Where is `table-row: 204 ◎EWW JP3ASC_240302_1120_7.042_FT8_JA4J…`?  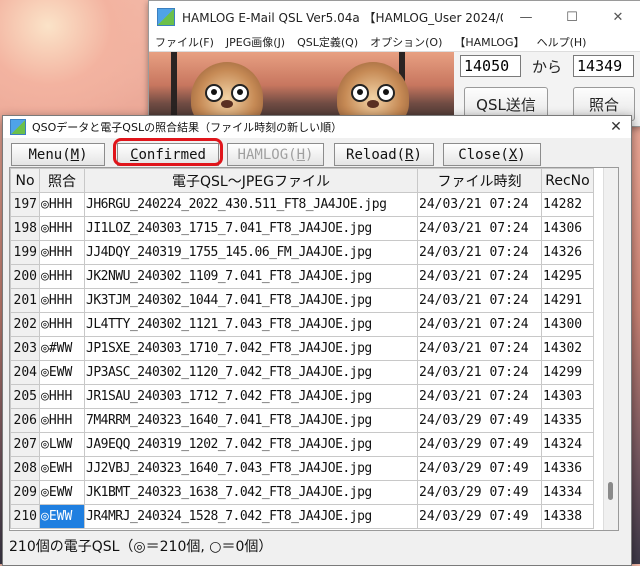 table-row: 204 ◎EWW JP3ASC_240302_1120_7.042_FT8_JA4J… is located at coordinates (302, 372).